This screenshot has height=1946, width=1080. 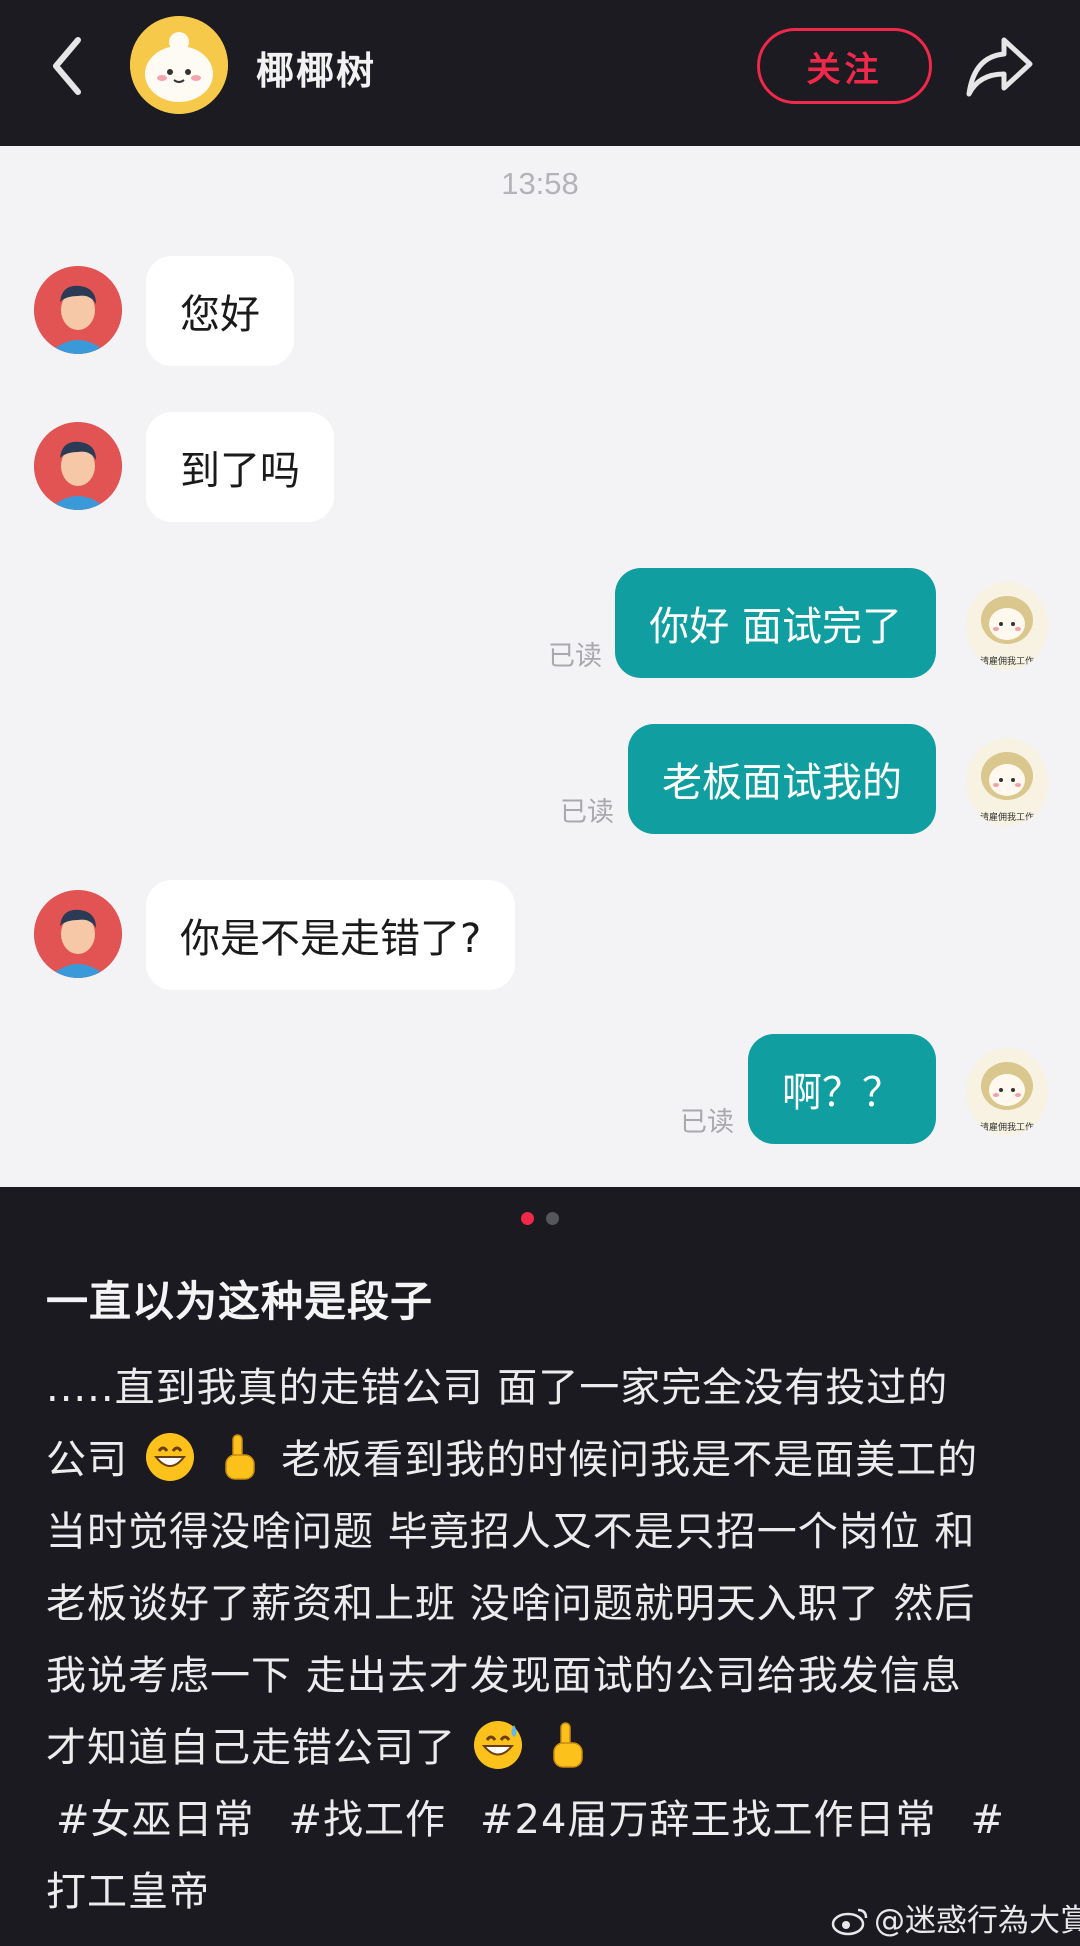 I want to click on hashtag-link: #找工作, so click(x=368, y=1820).